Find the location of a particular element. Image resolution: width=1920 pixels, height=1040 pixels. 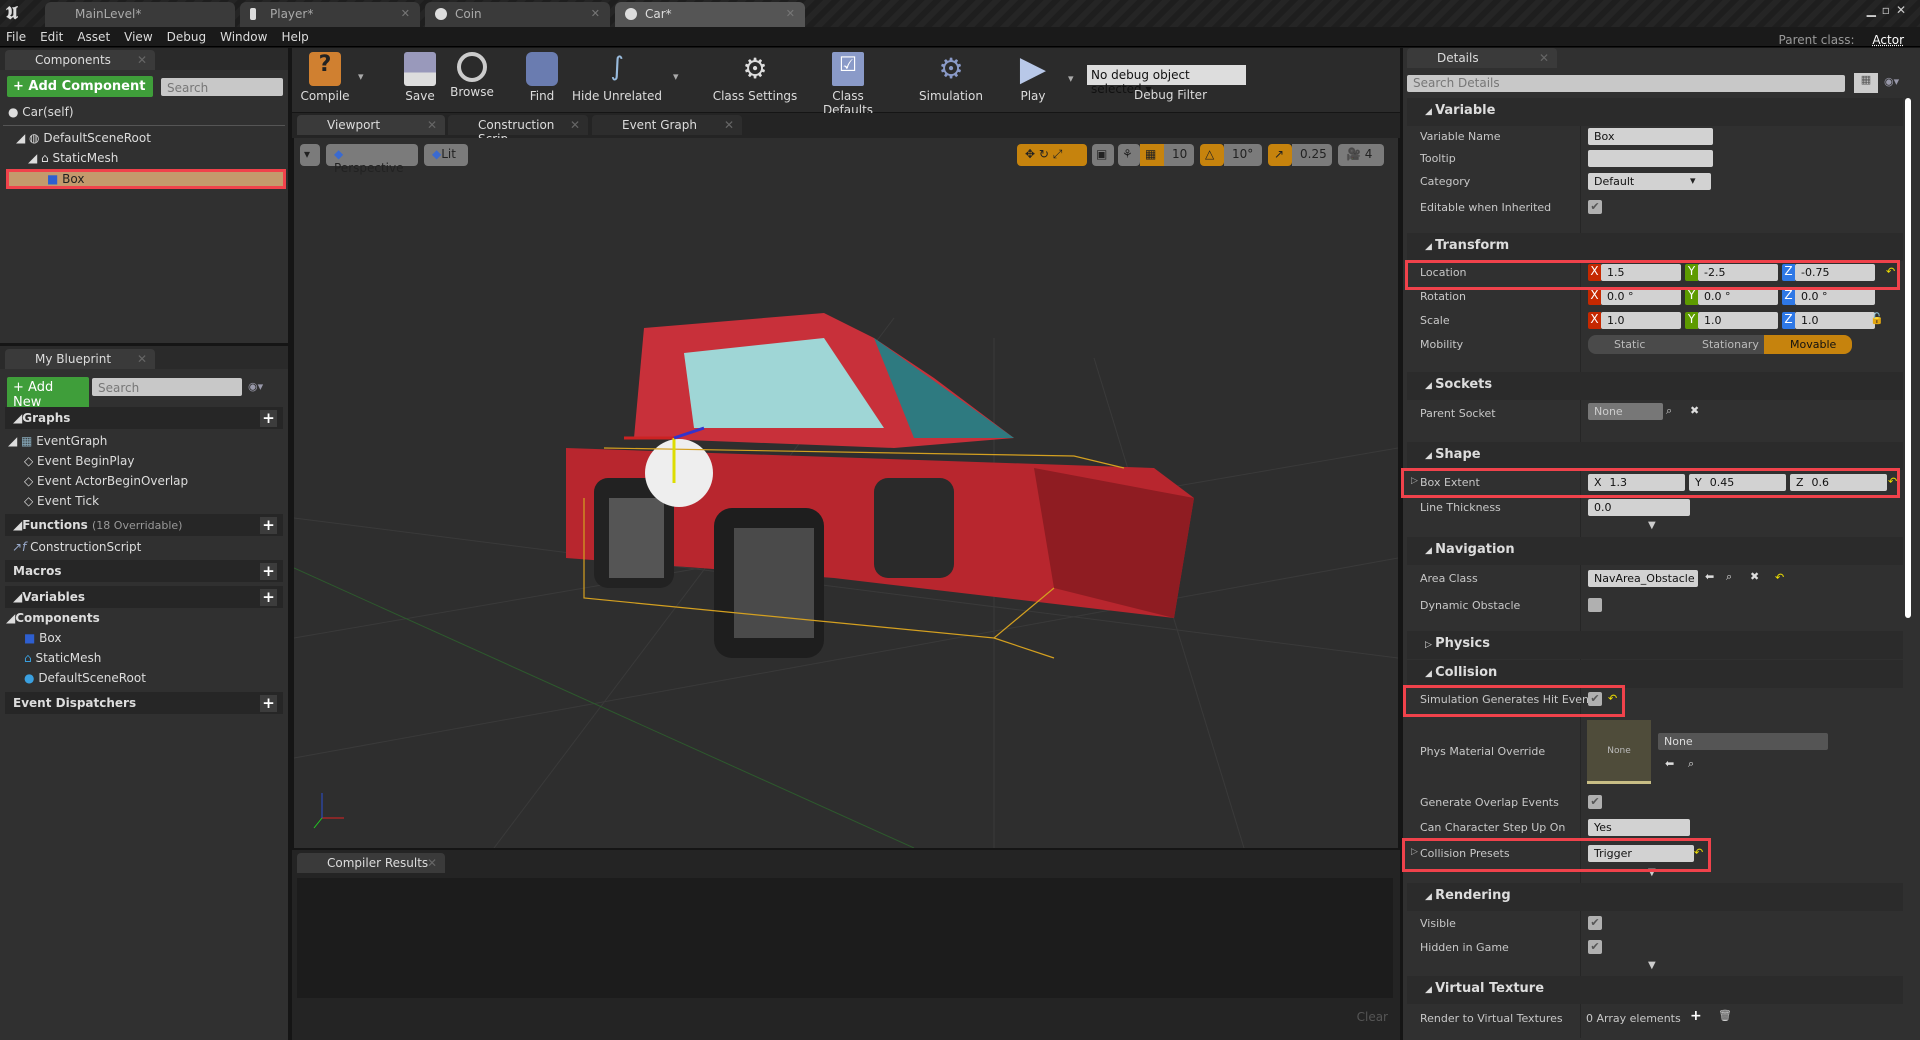

section-variable: ◢ Variable is located at coordinates (1655, 112).